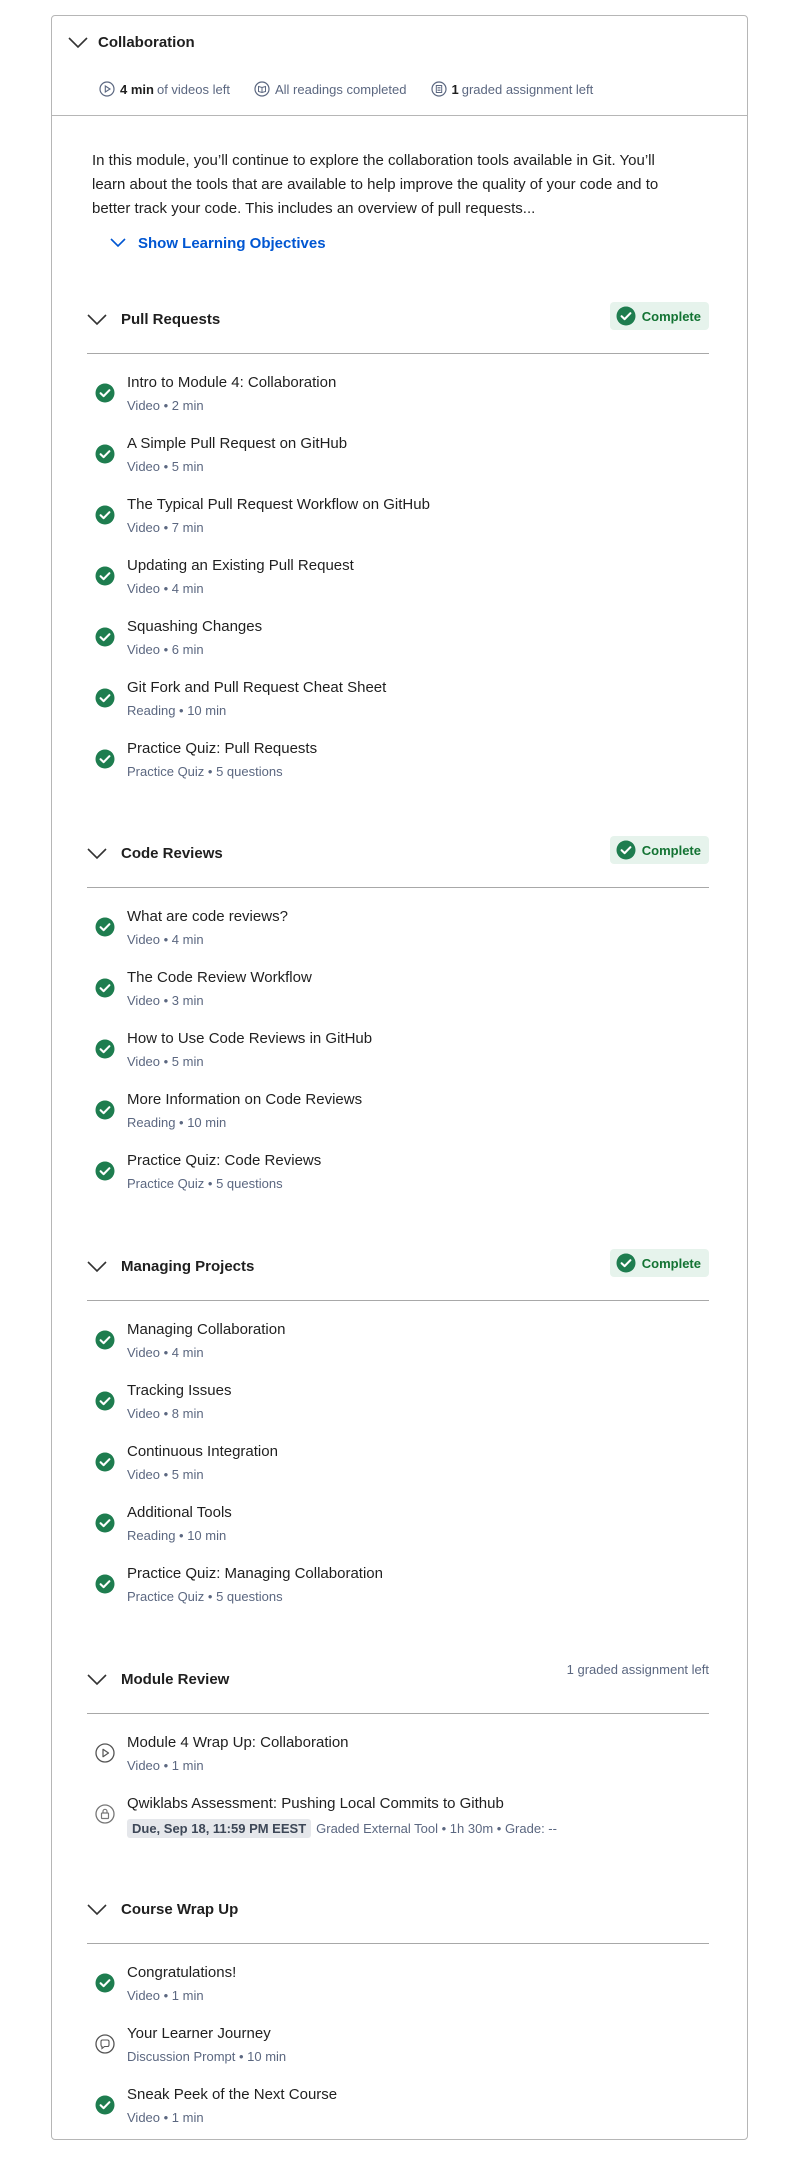  I want to click on lesson-toggle: Module Review, so click(158, 1679).